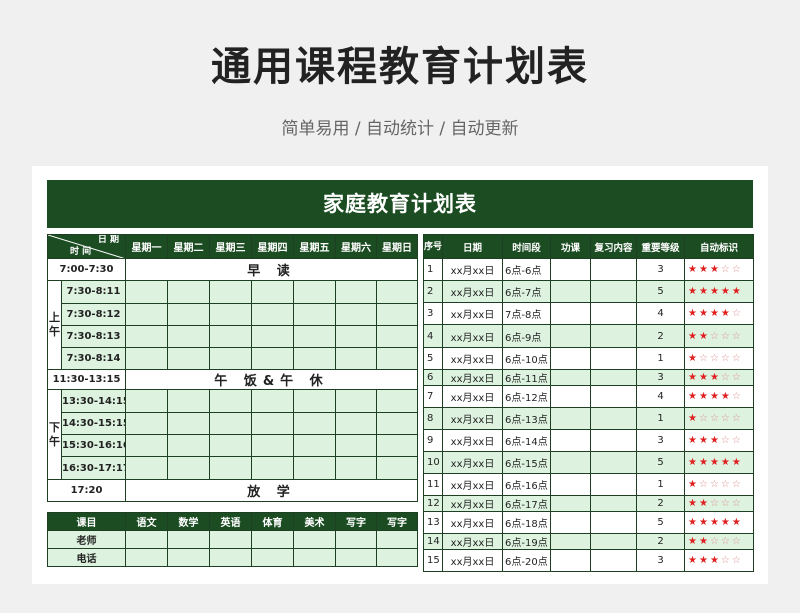  I want to click on period-cell: 6点-15点, so click(526, 462).